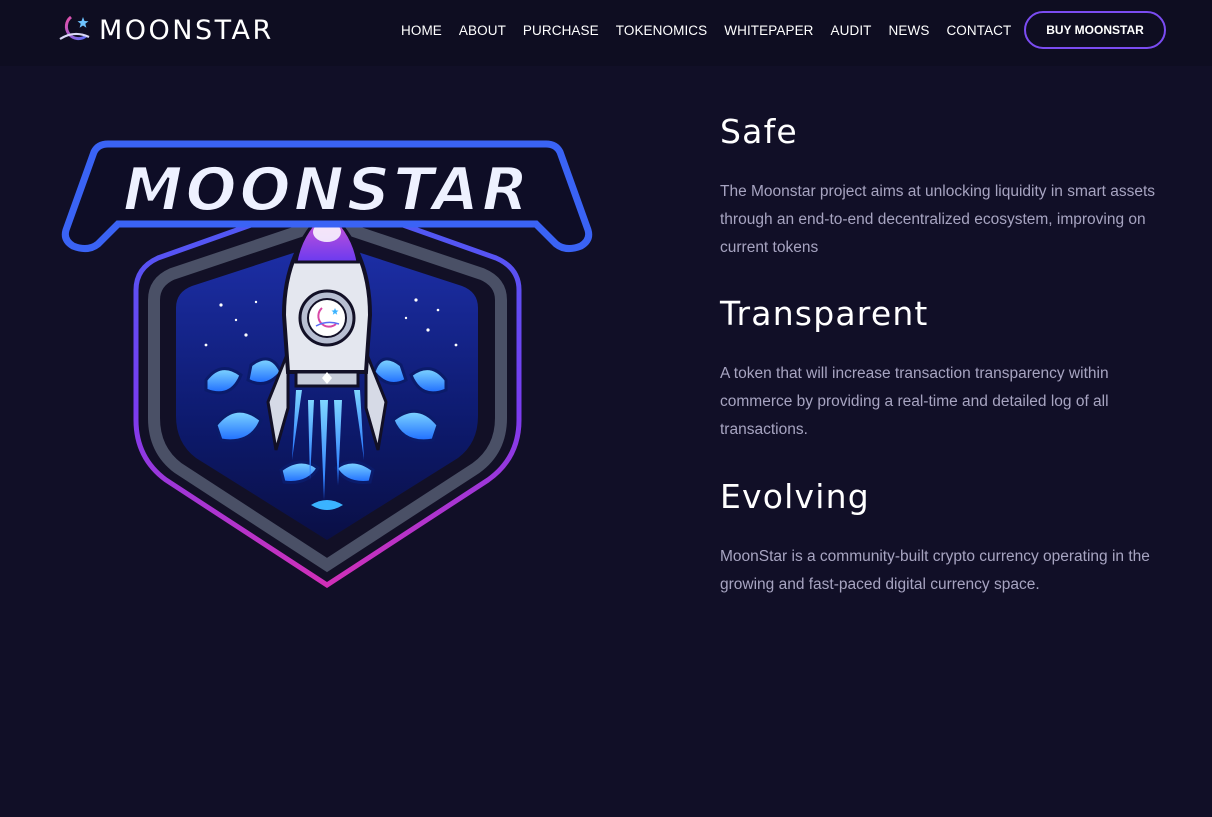 The width and height of the screenshot is (1212, 817). I want to click on nav-about: ABOUT, so click(482, 30).